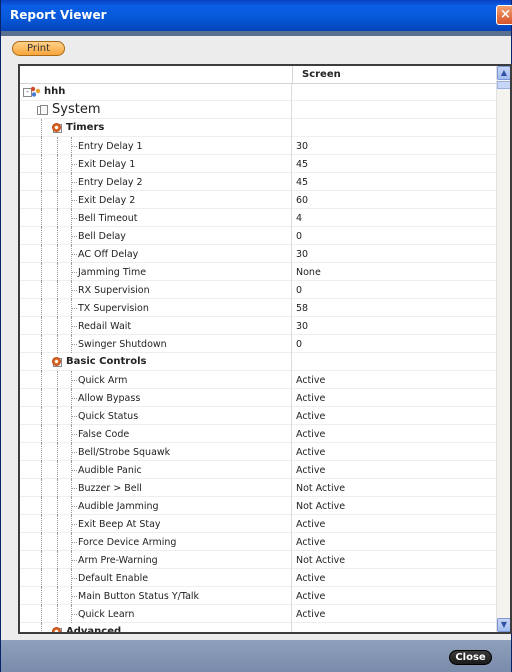 The width and height of the screenshot is (512, 672). I want to click on table-row: Bell/Strobe Squawk Active, so click(258, 452).